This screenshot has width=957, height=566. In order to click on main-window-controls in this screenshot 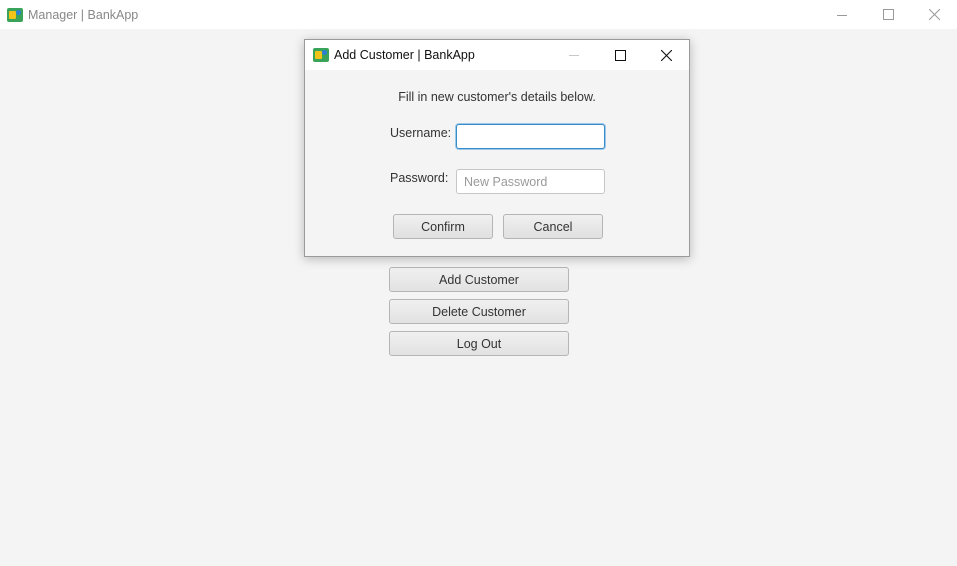, I will do `click(888, 14)`.